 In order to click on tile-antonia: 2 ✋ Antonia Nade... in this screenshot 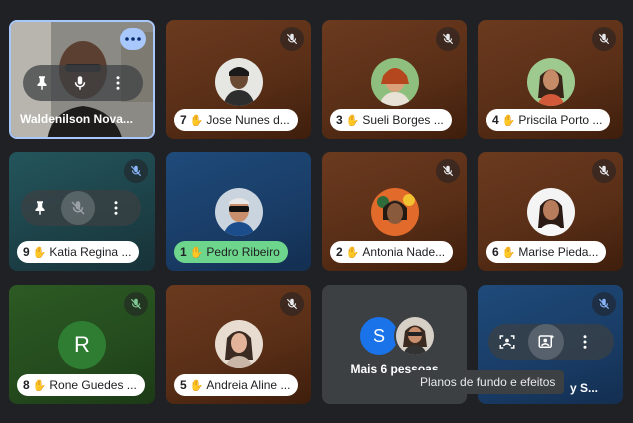, I will do `click(394, 211)`.